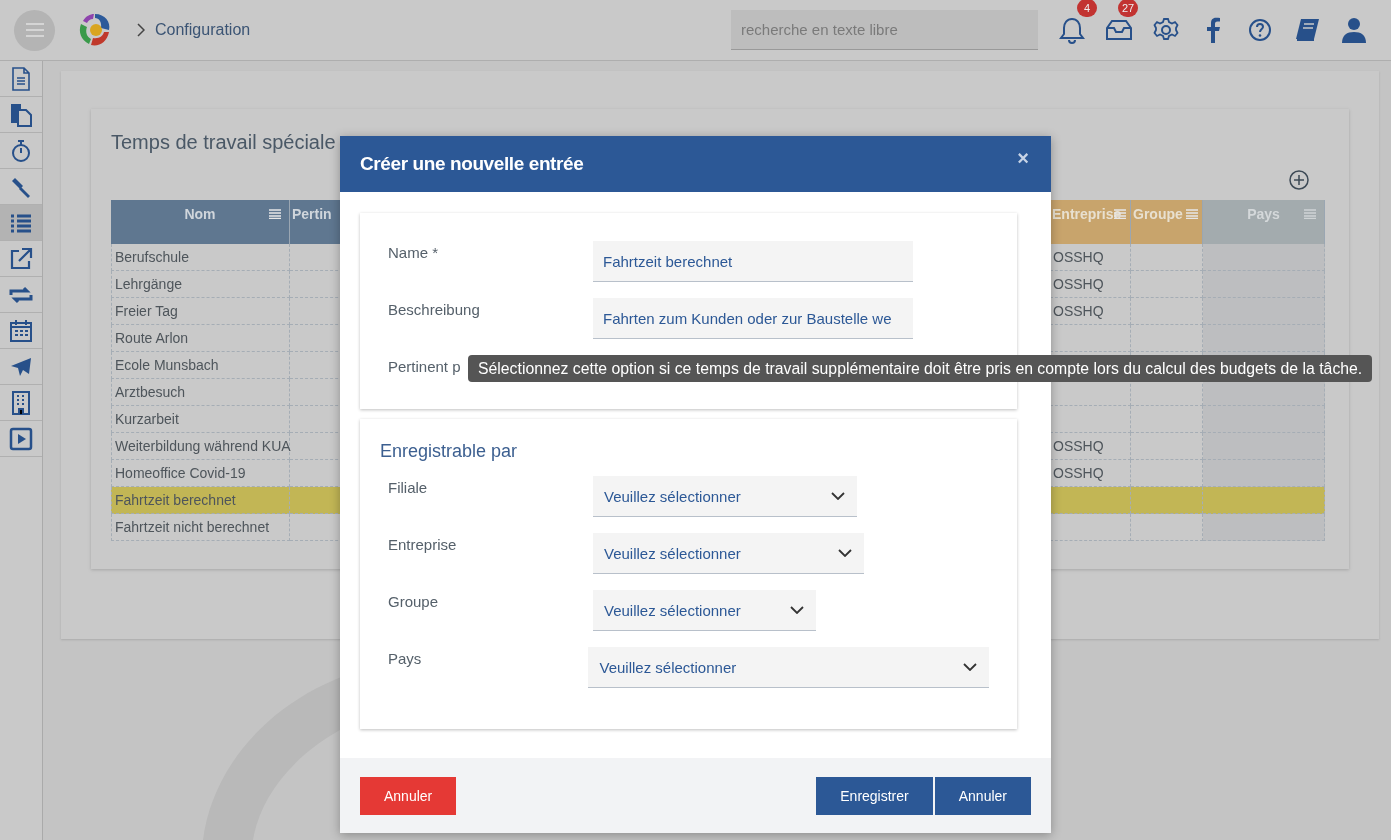 The width and height of the screenshot is (1391, 840). I want to click on building-icon, so click(21, 402).